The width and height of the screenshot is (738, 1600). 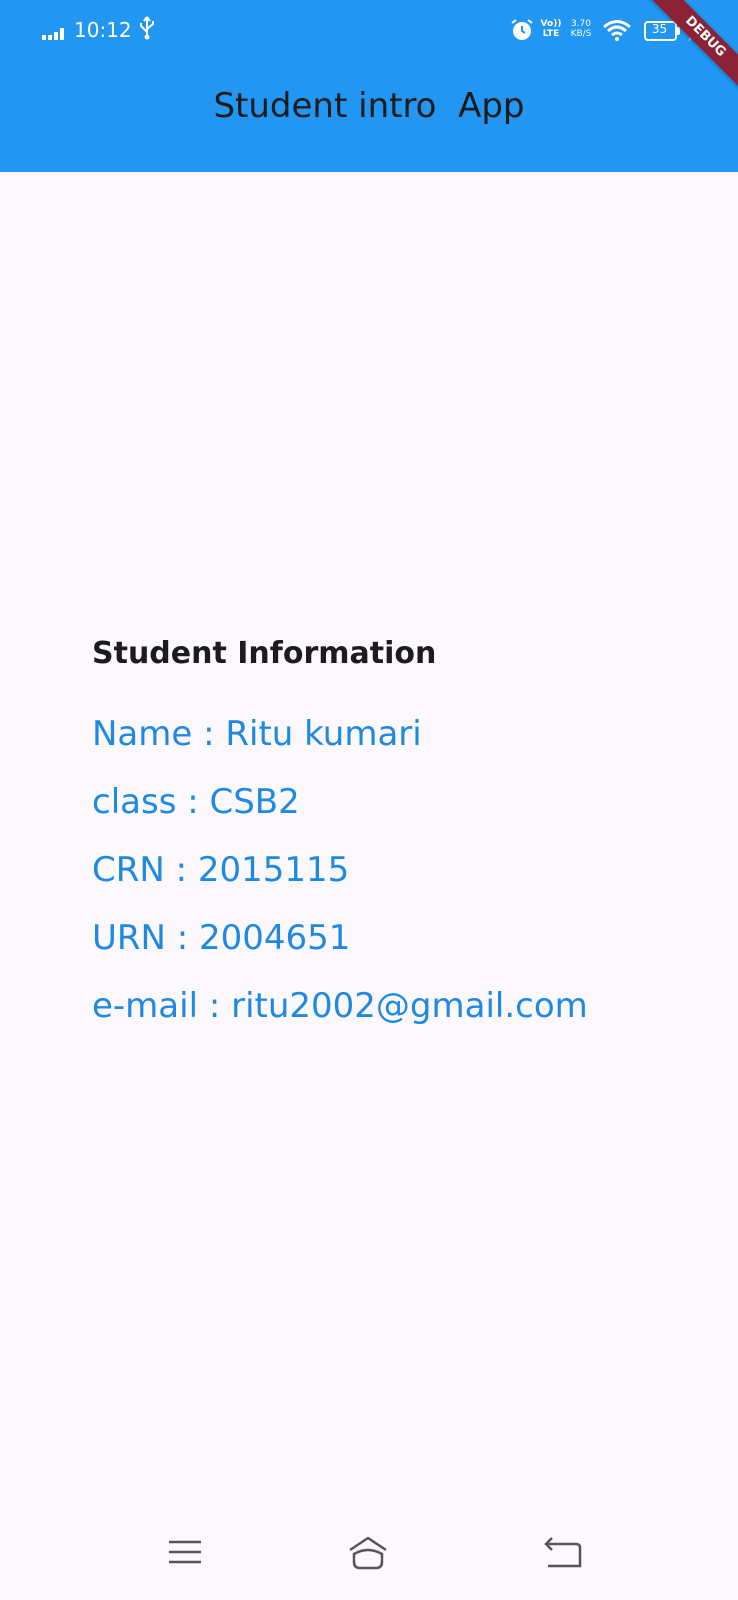 I want to click on wifi-icon, so click(x=617, y=30).